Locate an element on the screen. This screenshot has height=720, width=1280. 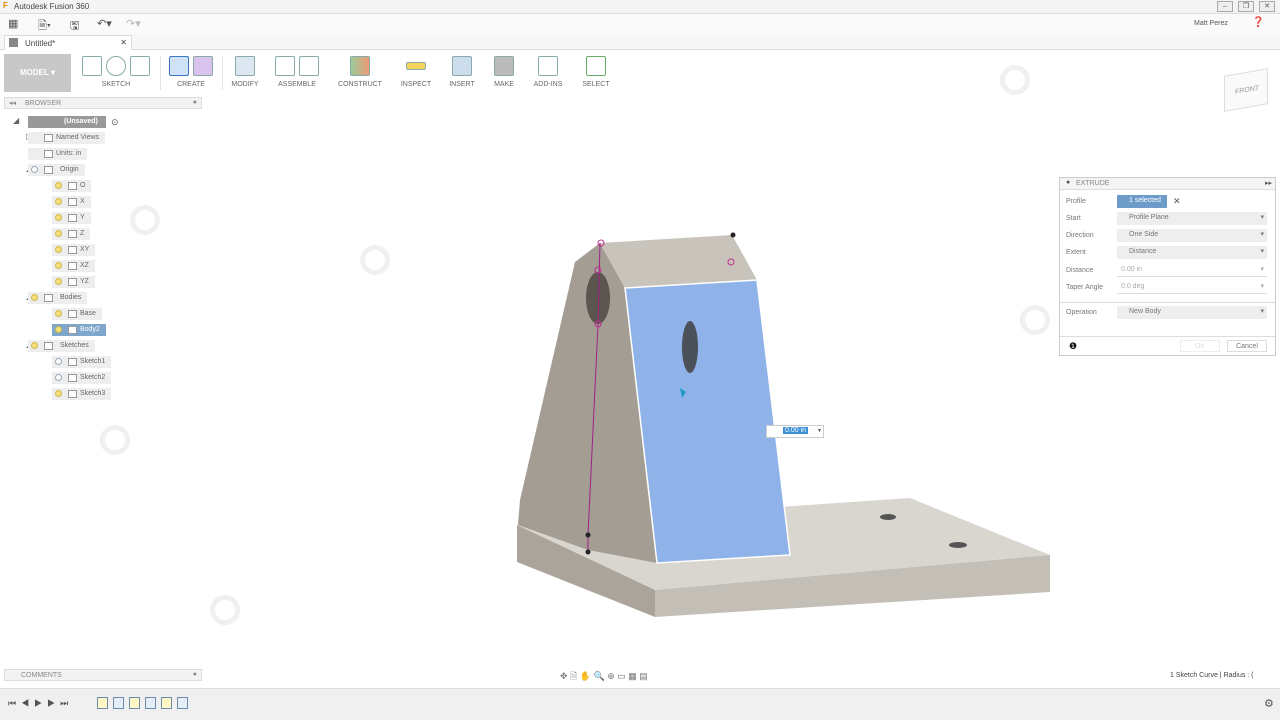
front-hole is located at coordinates (690, 347).